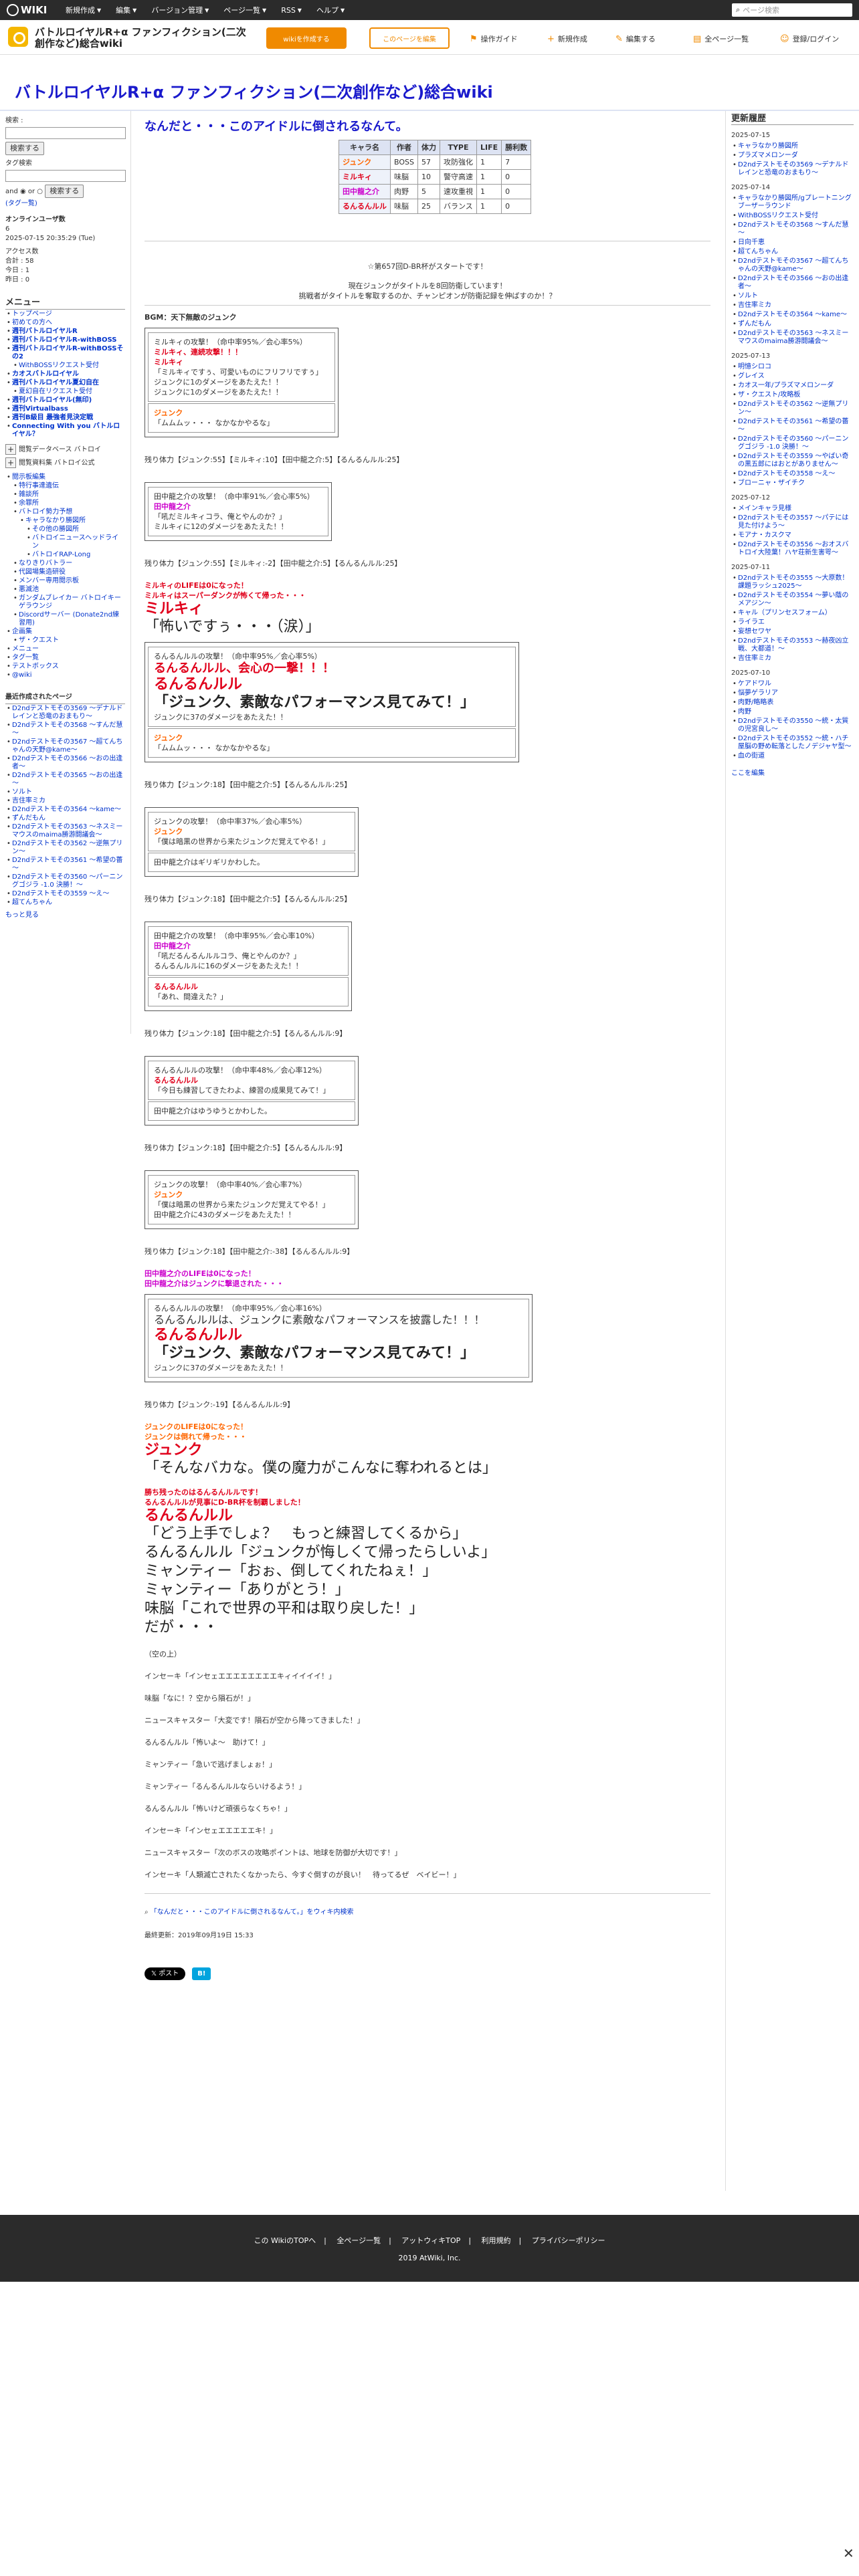  I want to click on wiki-logo-icon, so click(18, 37).